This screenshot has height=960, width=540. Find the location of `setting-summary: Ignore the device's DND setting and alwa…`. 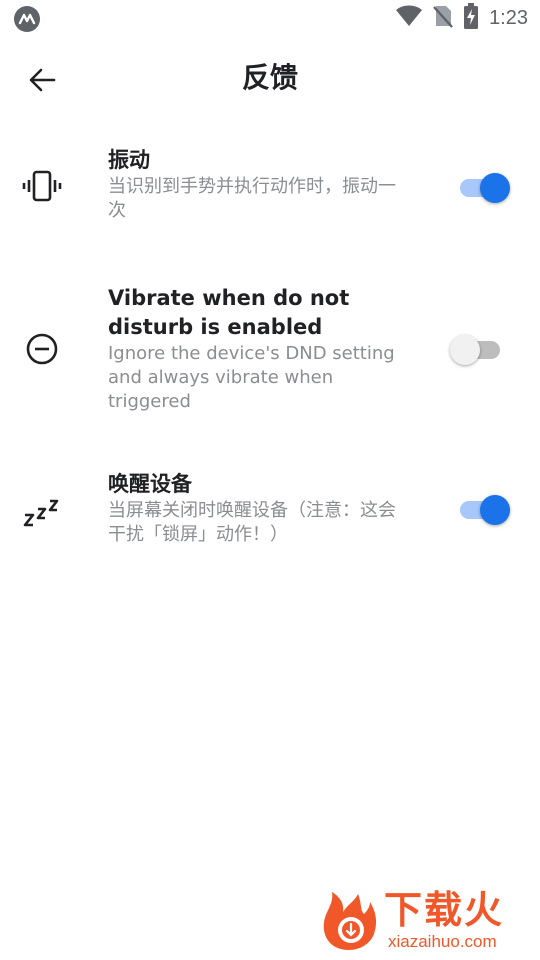

setting-summary: Ignore the device's DND setting and alwa… is located at coordinates (251, 377).